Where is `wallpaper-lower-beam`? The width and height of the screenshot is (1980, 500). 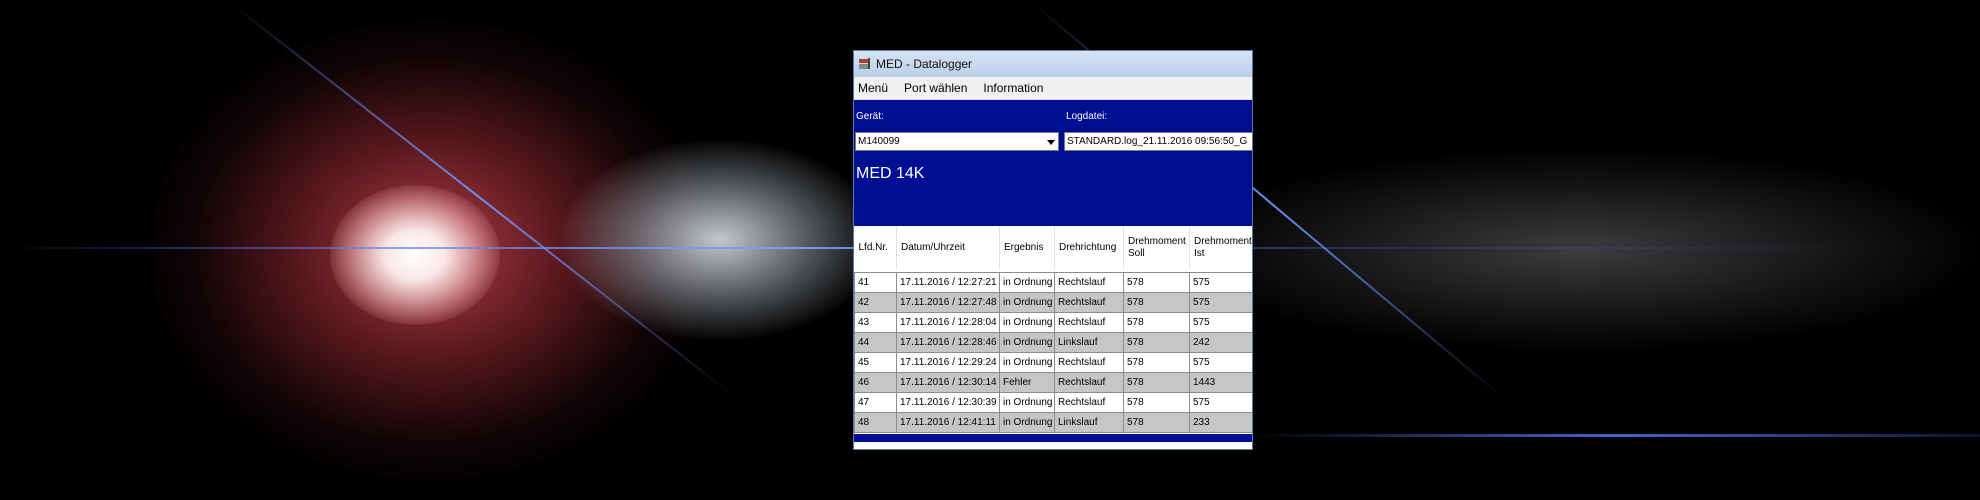 wallpaper-lower-beam is located at coordinates (1615, 435).